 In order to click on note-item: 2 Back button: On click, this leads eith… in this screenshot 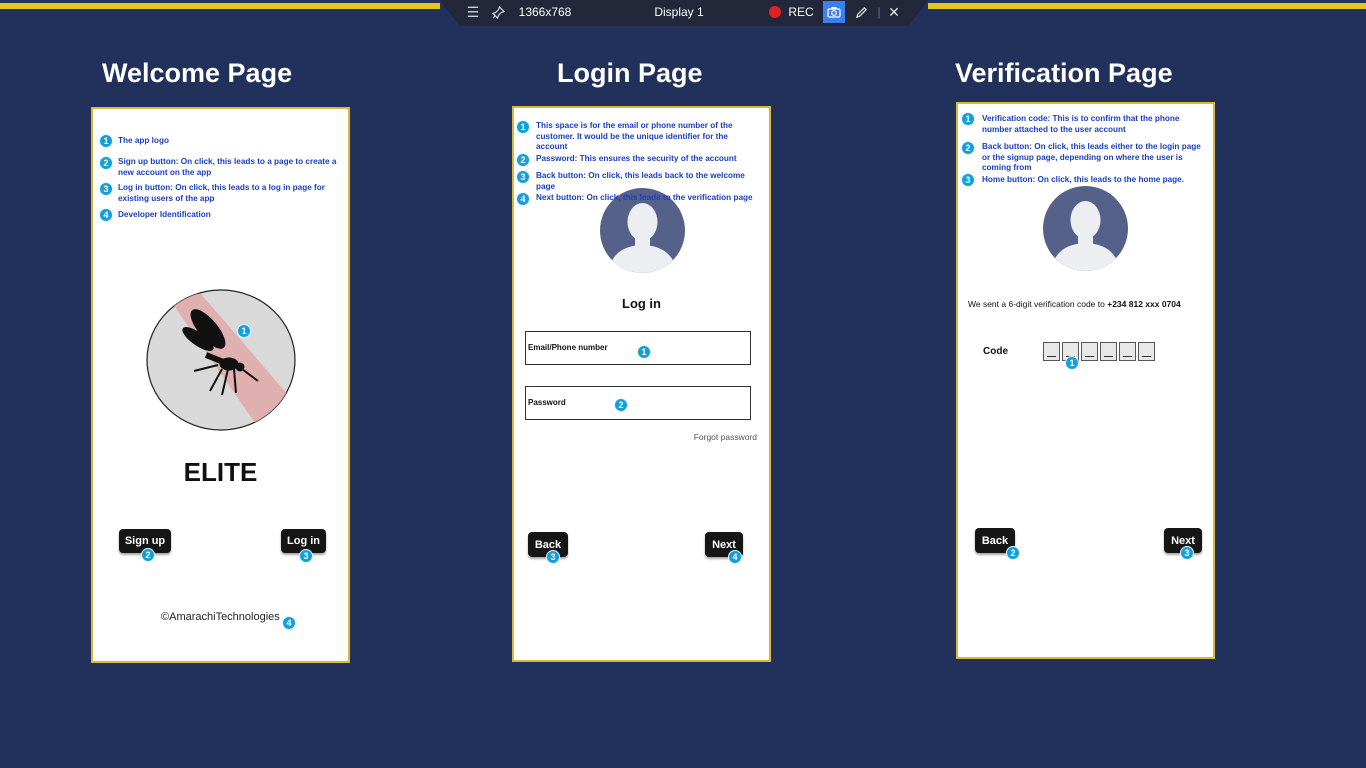, I will do `click(1086, 157)`.